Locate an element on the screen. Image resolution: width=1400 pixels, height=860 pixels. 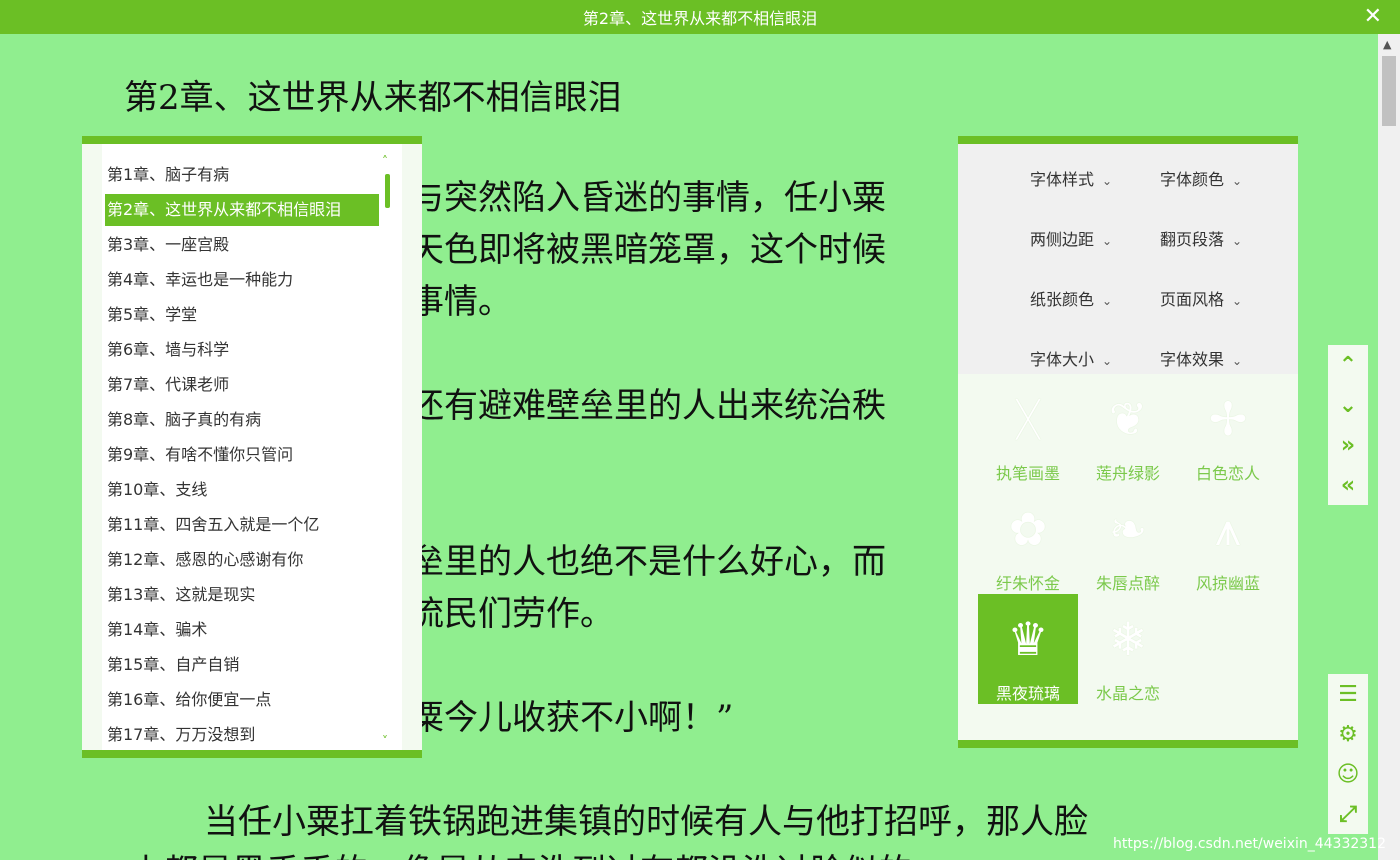
style-label: 黑夜琉璃 is located at coordinates (1027, 693).